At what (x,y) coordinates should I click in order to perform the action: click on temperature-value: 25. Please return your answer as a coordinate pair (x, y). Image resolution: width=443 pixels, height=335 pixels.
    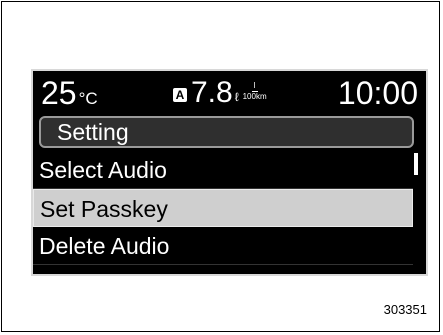
    Looking at the image, I should click on (59, 93).